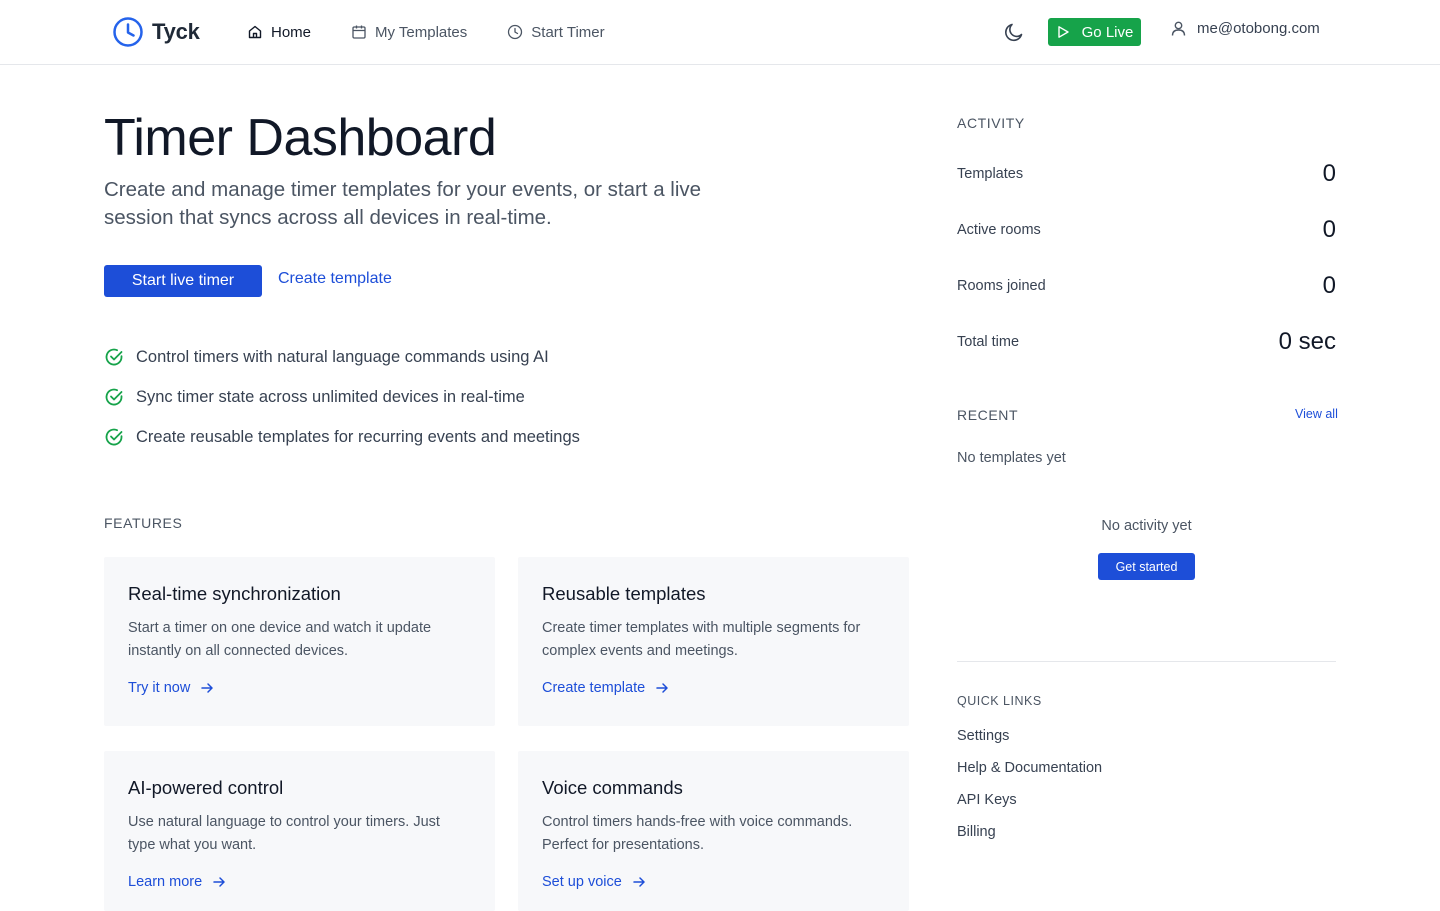 The width and height of the screenshot is (1440, 911). Describe the element at coordinates (176, 31) in the screenshot. I see `app-name: Tyck` at that location.